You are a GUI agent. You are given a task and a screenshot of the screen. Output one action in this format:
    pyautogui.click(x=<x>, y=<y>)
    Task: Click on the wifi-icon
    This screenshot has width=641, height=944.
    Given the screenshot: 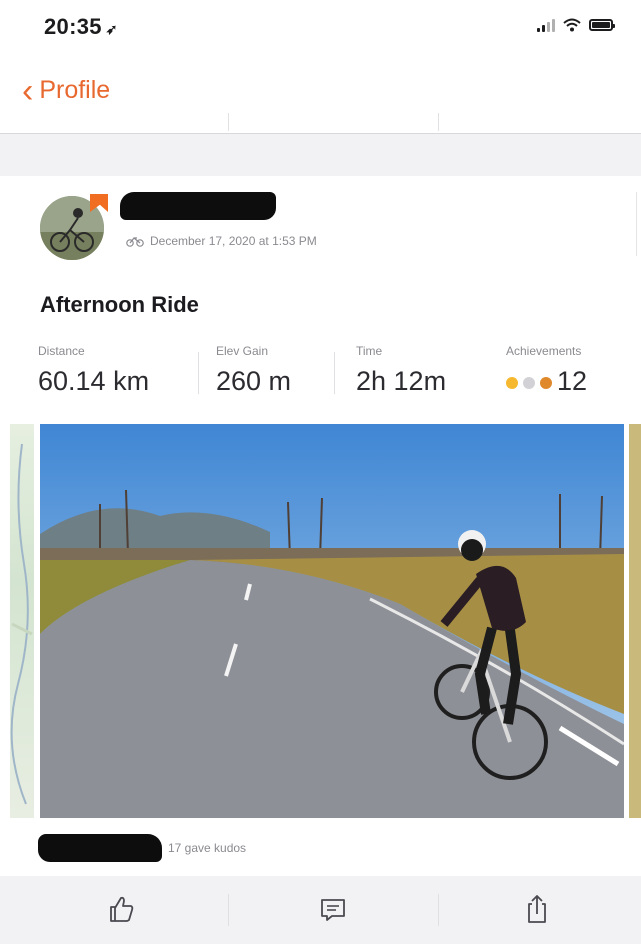 What is the action you would take?
    pyautogui.click(x=572, y=25)
    